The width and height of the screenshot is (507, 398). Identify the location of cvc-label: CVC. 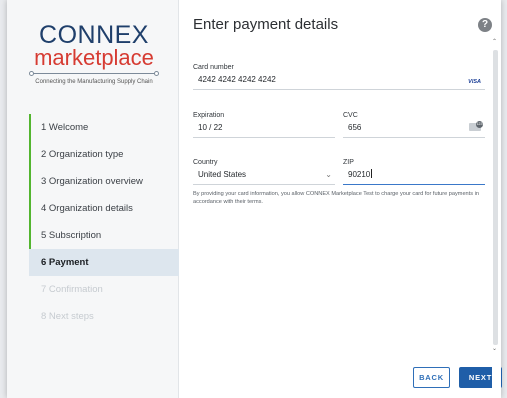
(350, 115).